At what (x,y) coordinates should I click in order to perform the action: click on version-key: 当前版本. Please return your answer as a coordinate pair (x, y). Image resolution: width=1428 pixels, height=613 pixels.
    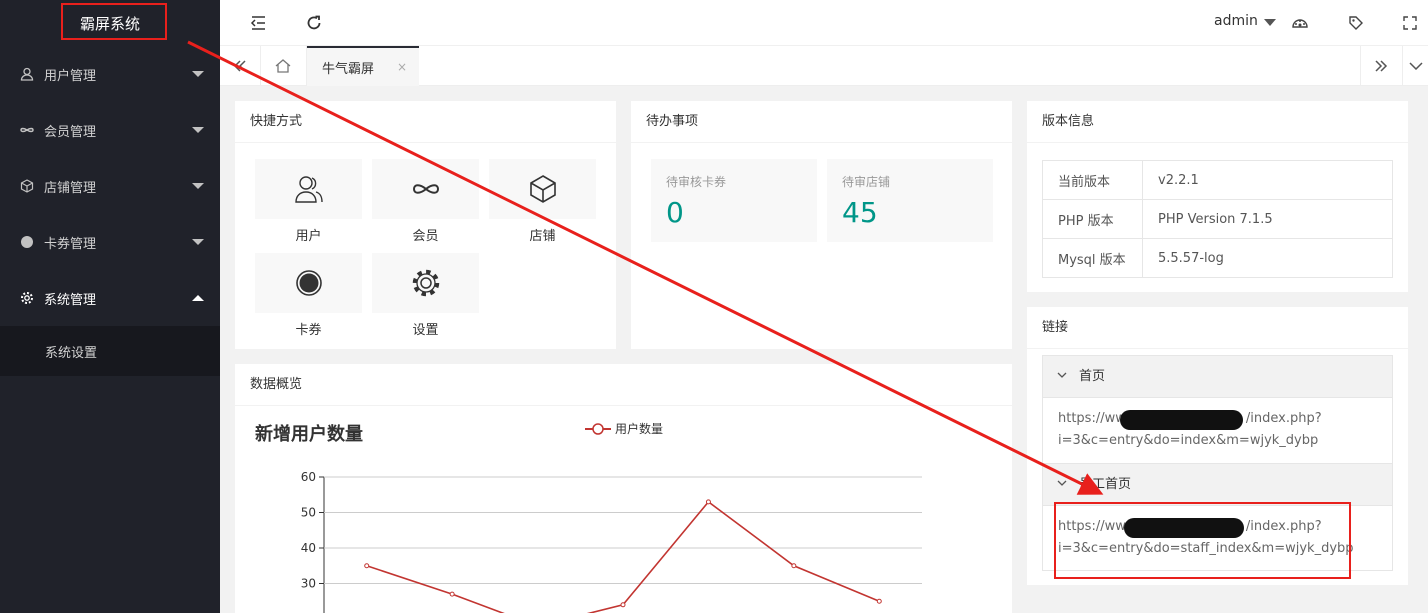
    Looking at the image, I should click on (1092, 180).